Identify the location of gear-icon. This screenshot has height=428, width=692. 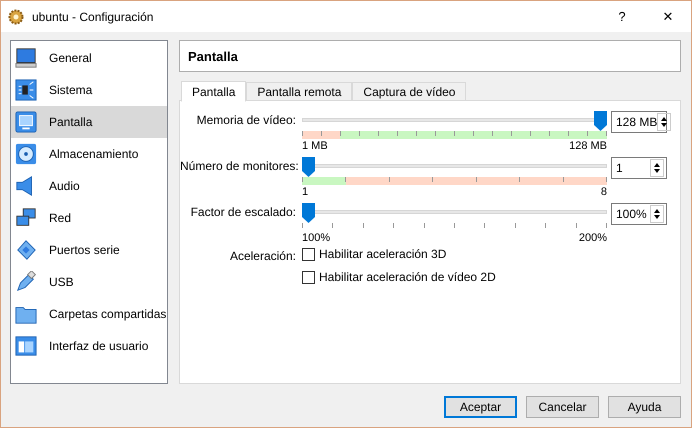
(16, 16).